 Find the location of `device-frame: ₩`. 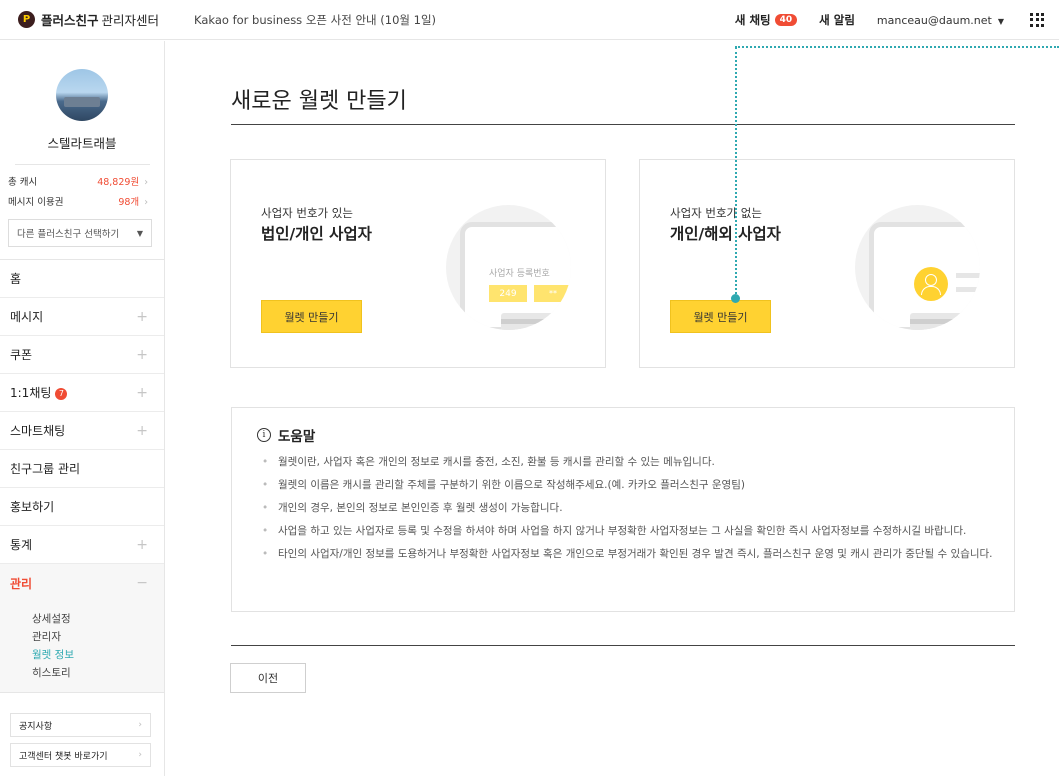

device-frame: ₩ is located at coordinates (924, 276).